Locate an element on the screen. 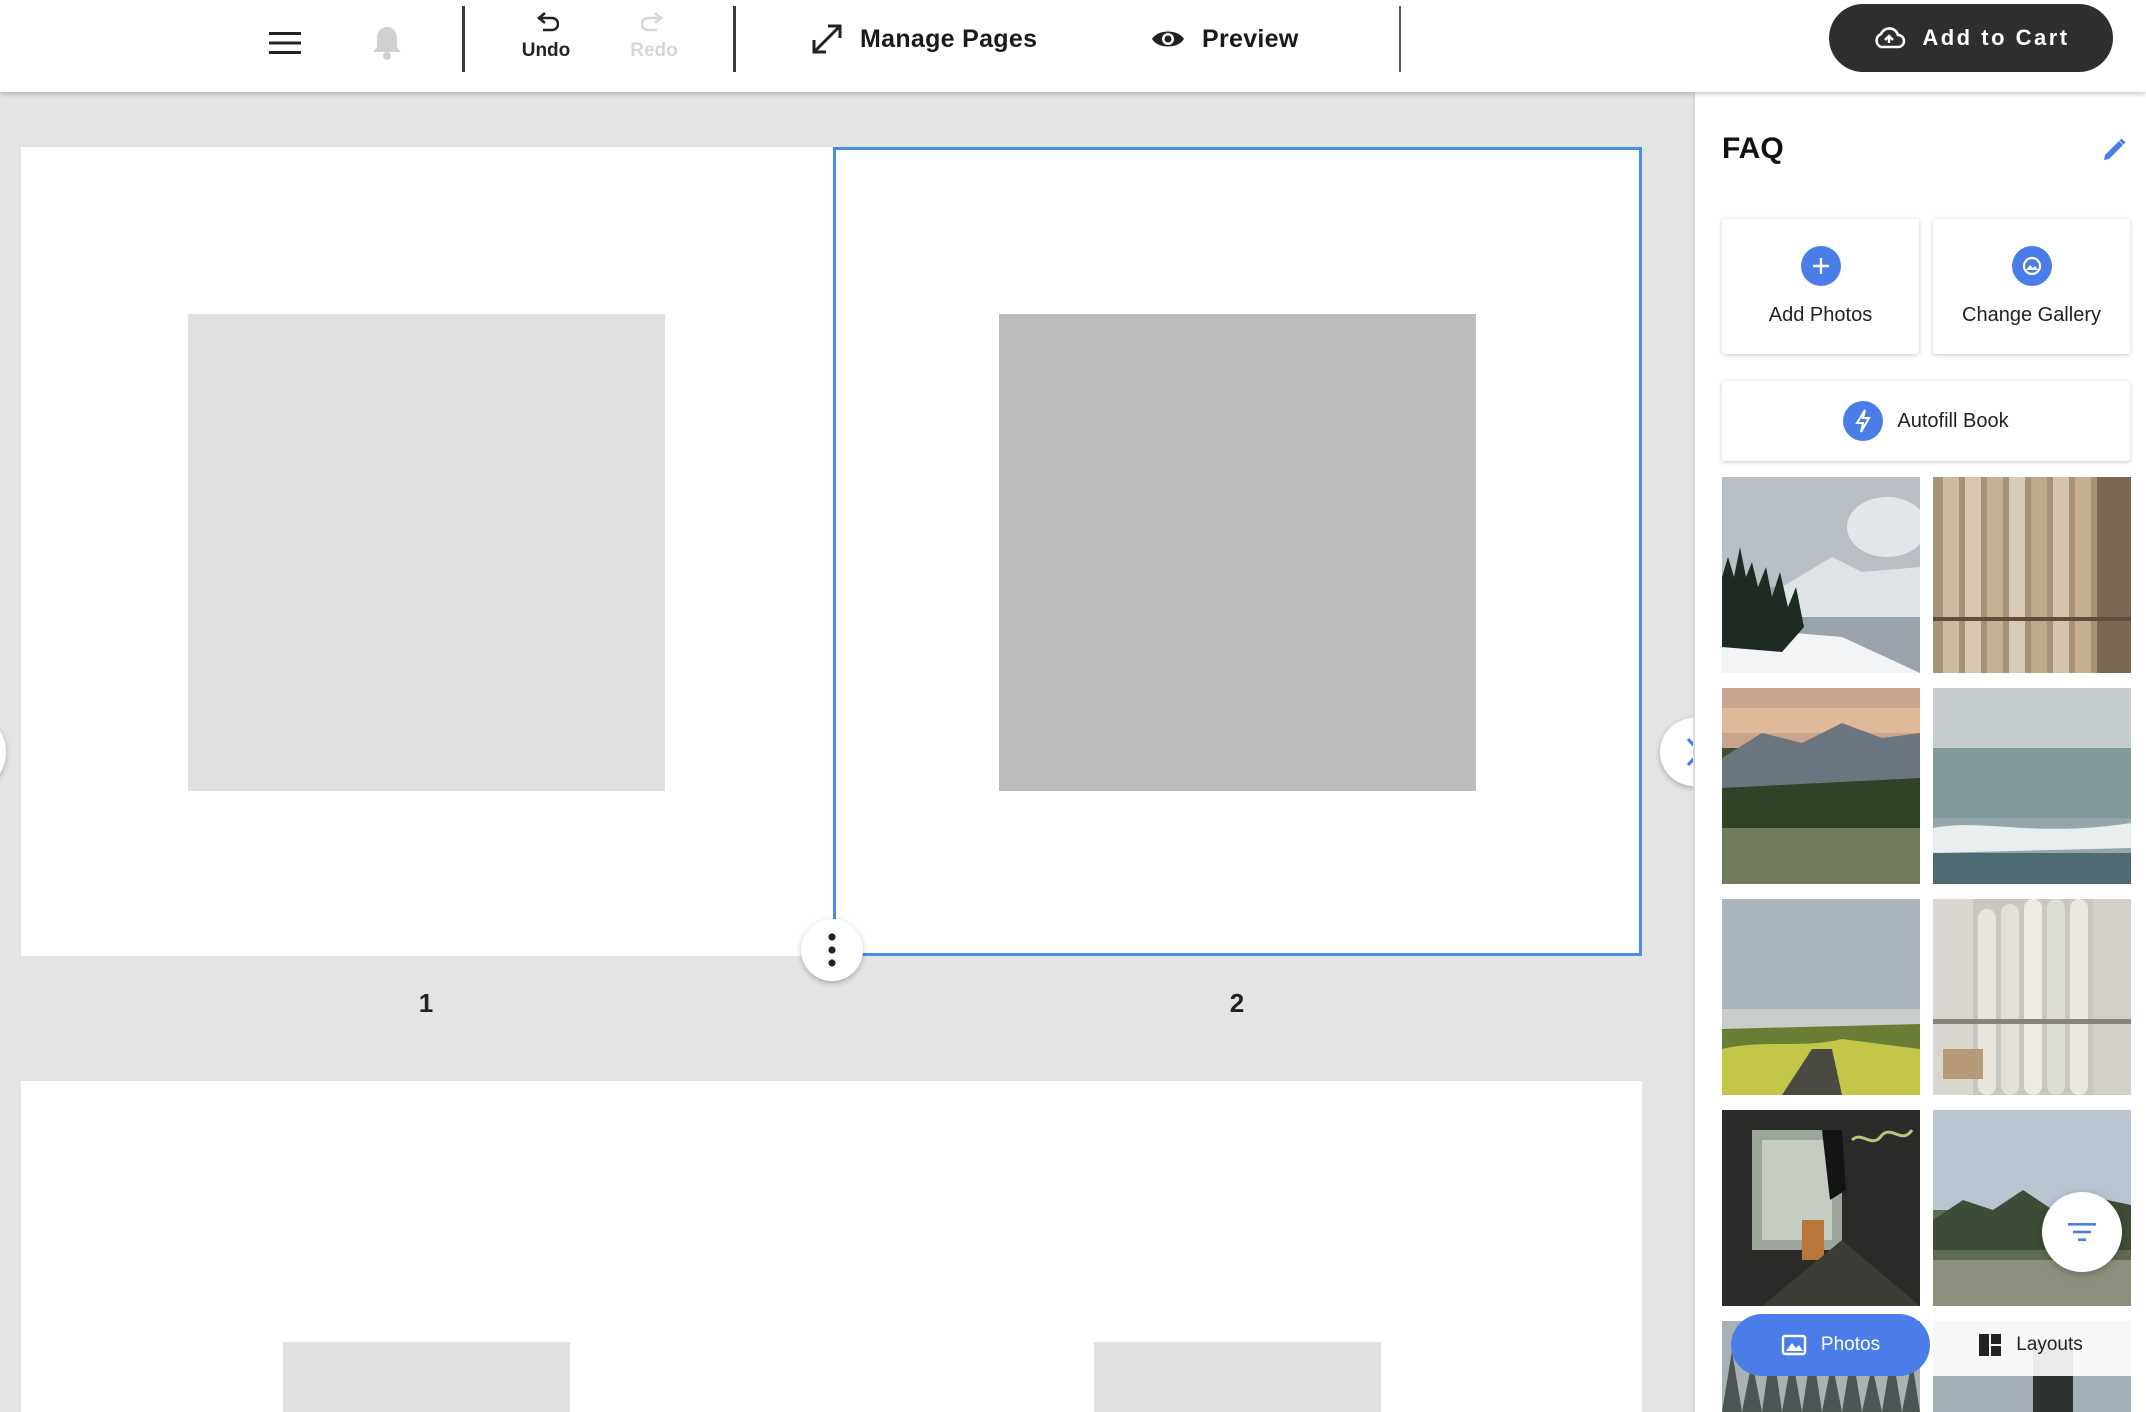 The image size is (2146, 1412). preview-button: Preview is located at coordinates (1224, 39).